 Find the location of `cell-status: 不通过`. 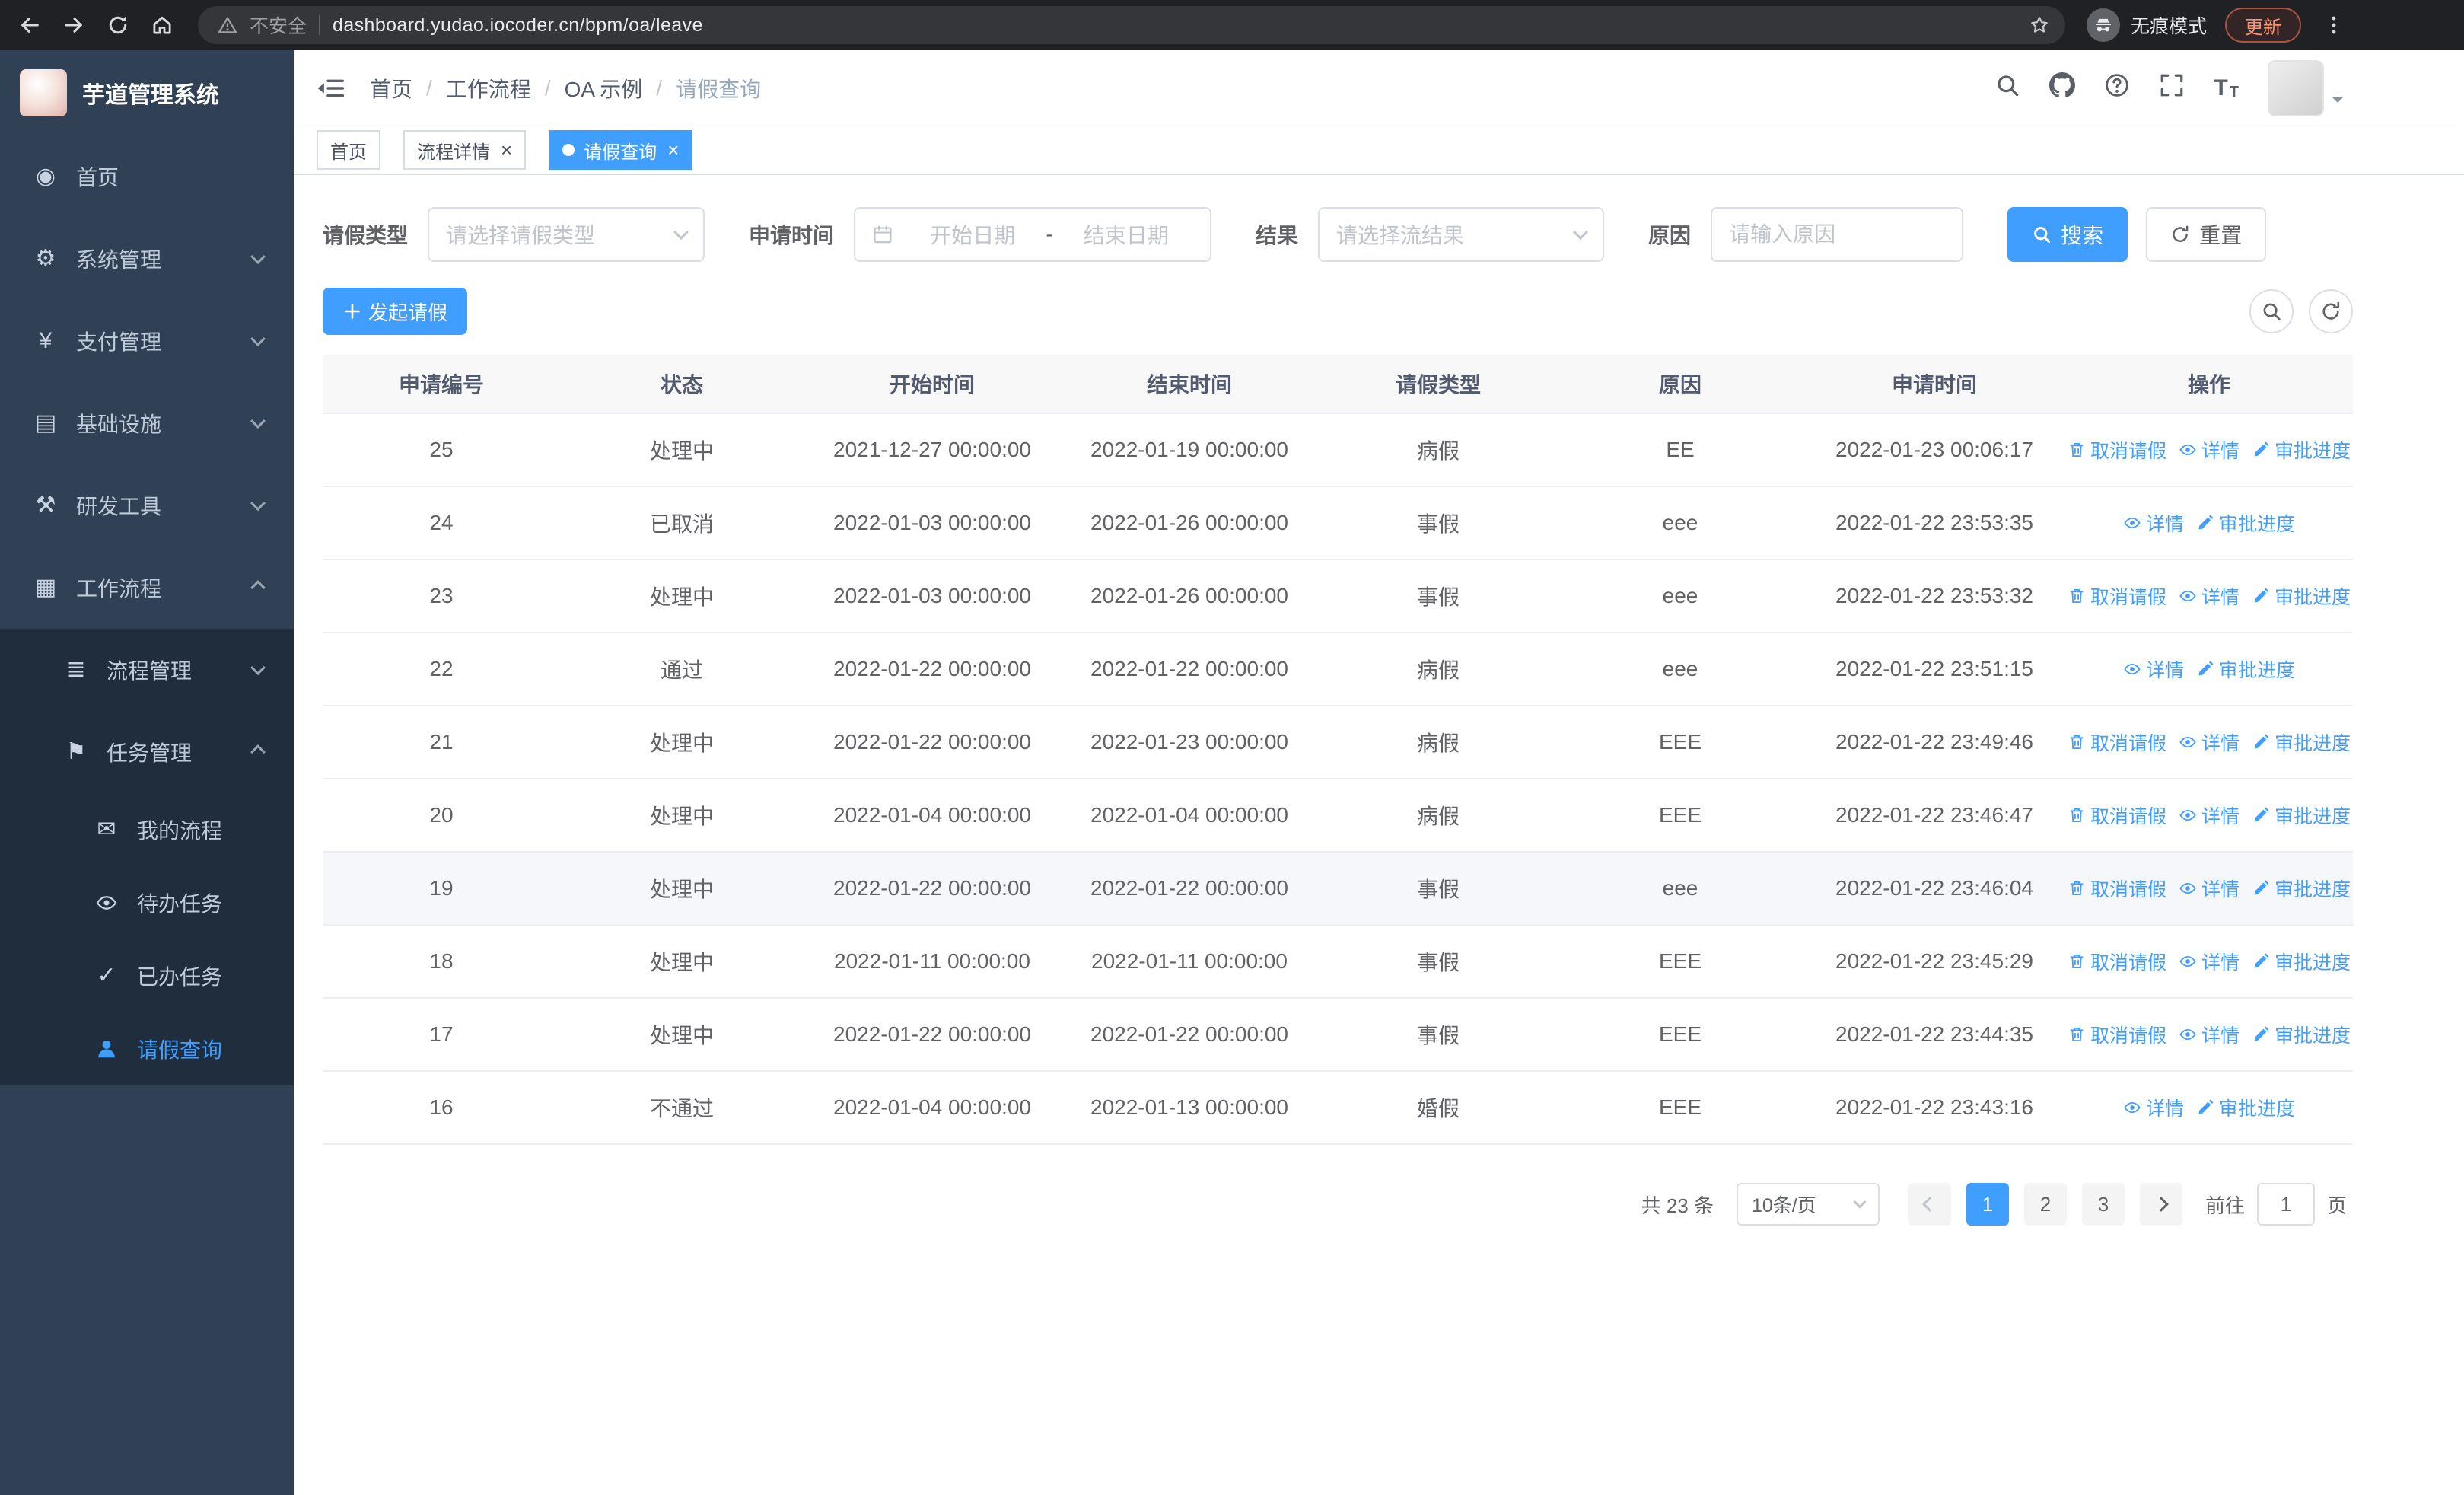

cell-status: 不通过 is located at coordinates (681, 1108).